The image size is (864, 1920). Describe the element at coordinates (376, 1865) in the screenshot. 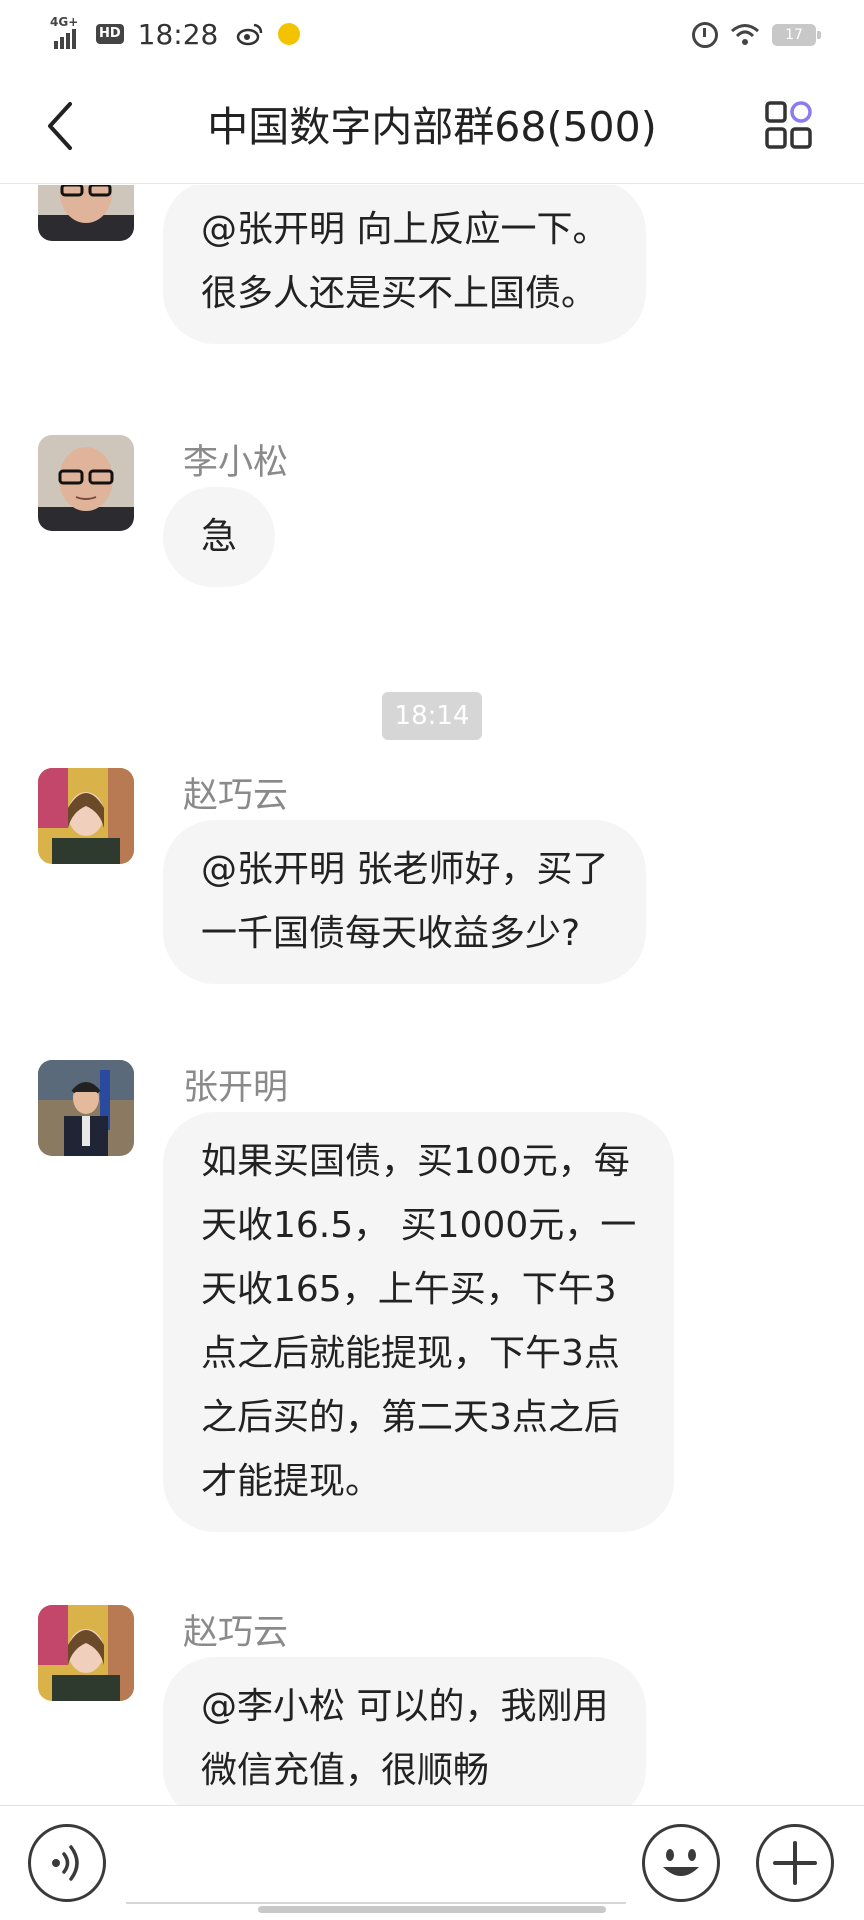

I see `message-input` at that location.